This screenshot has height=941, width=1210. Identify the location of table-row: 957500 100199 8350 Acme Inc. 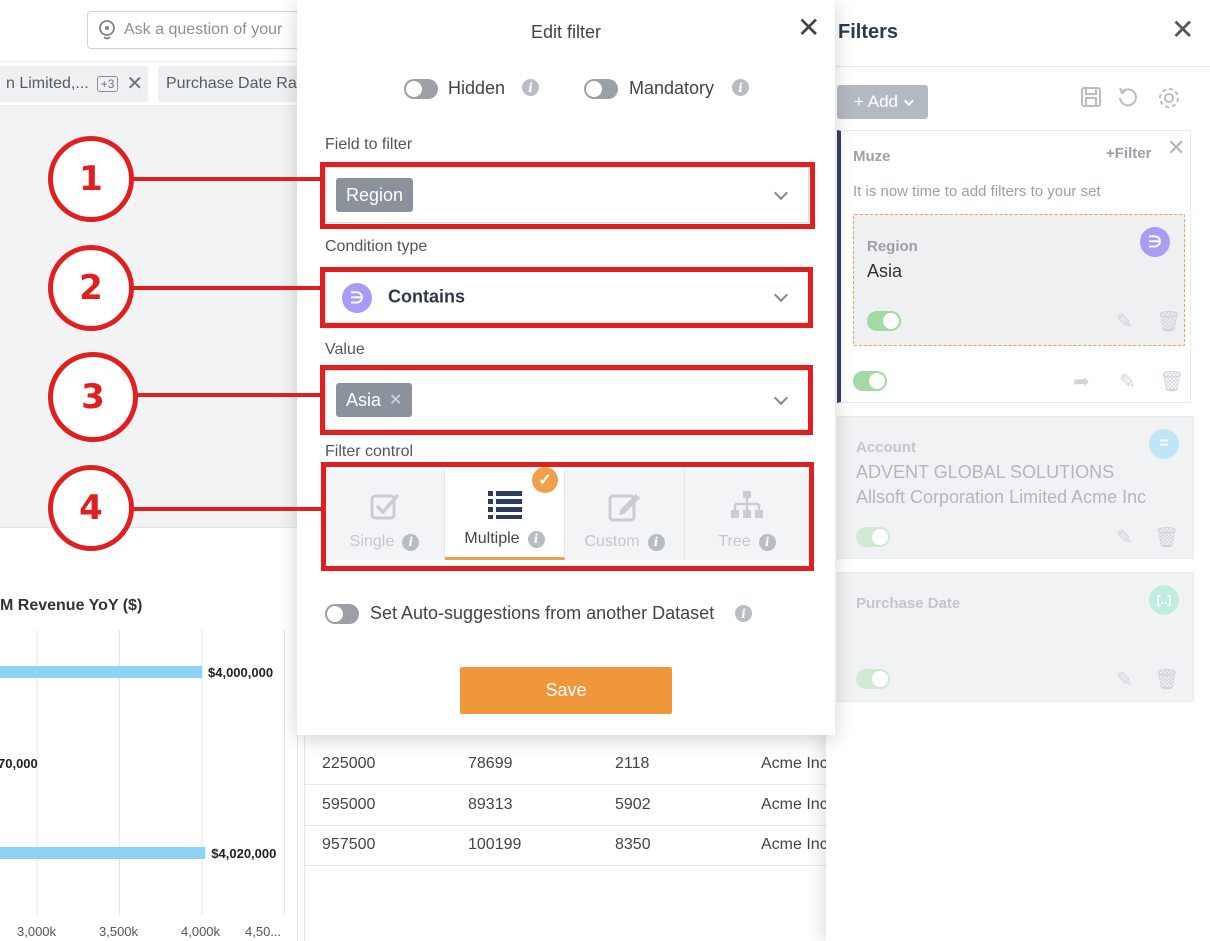
(565, 846).